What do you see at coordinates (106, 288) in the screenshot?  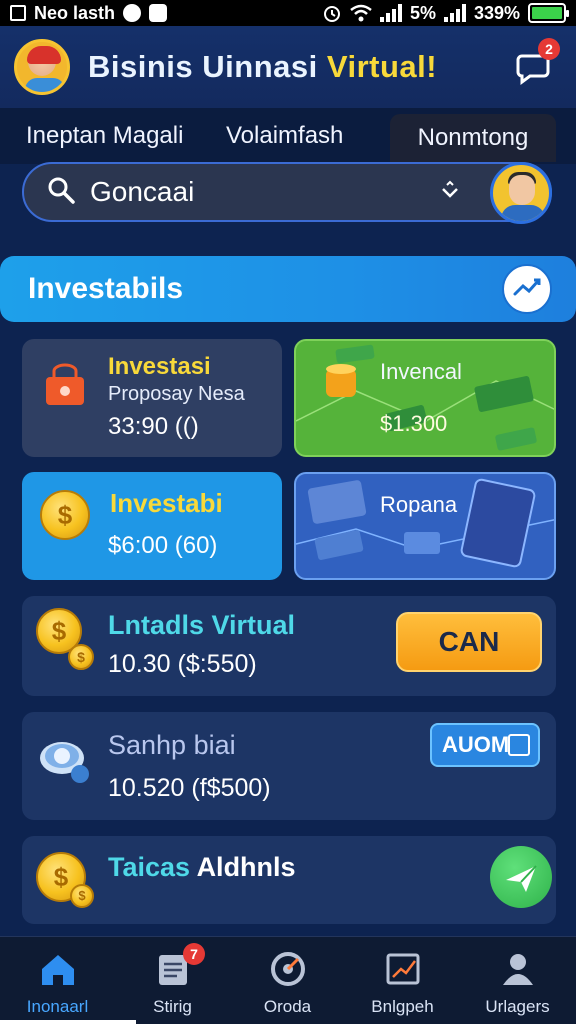 I see `section-title: Investabils` at bounding box center [106, 288].